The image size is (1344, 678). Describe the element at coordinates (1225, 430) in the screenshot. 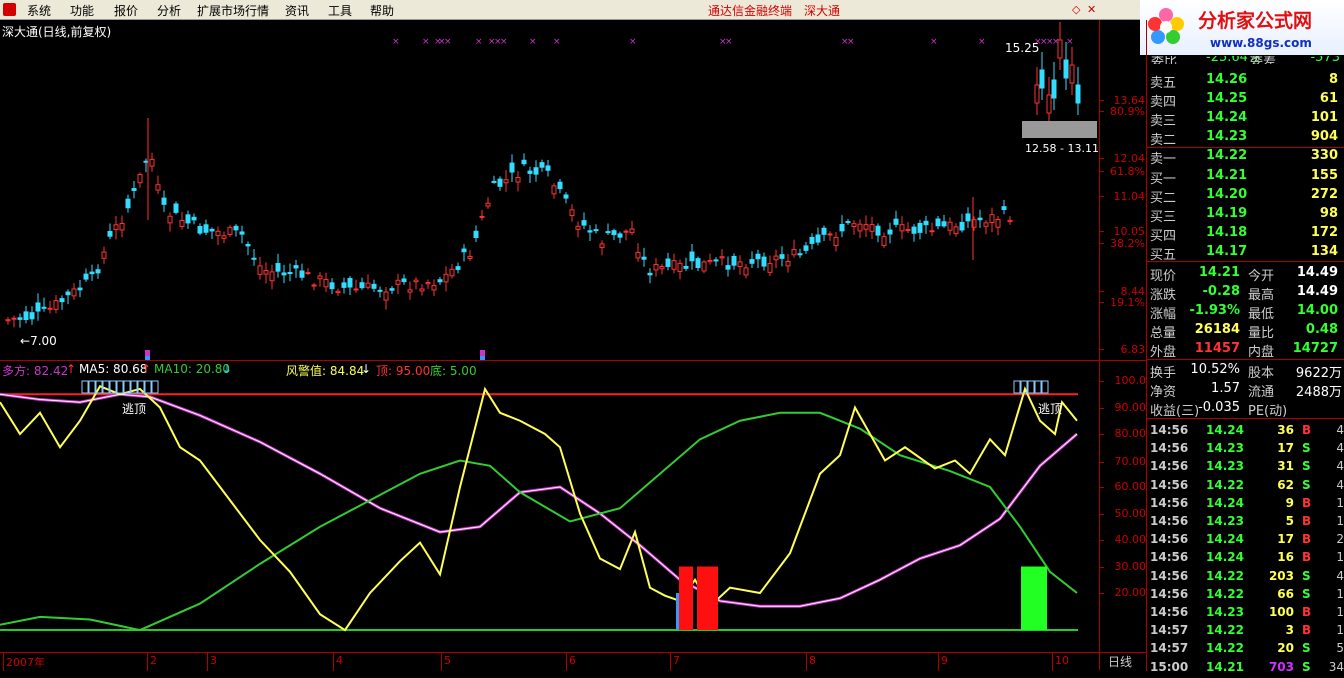

I see `tick-price: 14.24` at that location.